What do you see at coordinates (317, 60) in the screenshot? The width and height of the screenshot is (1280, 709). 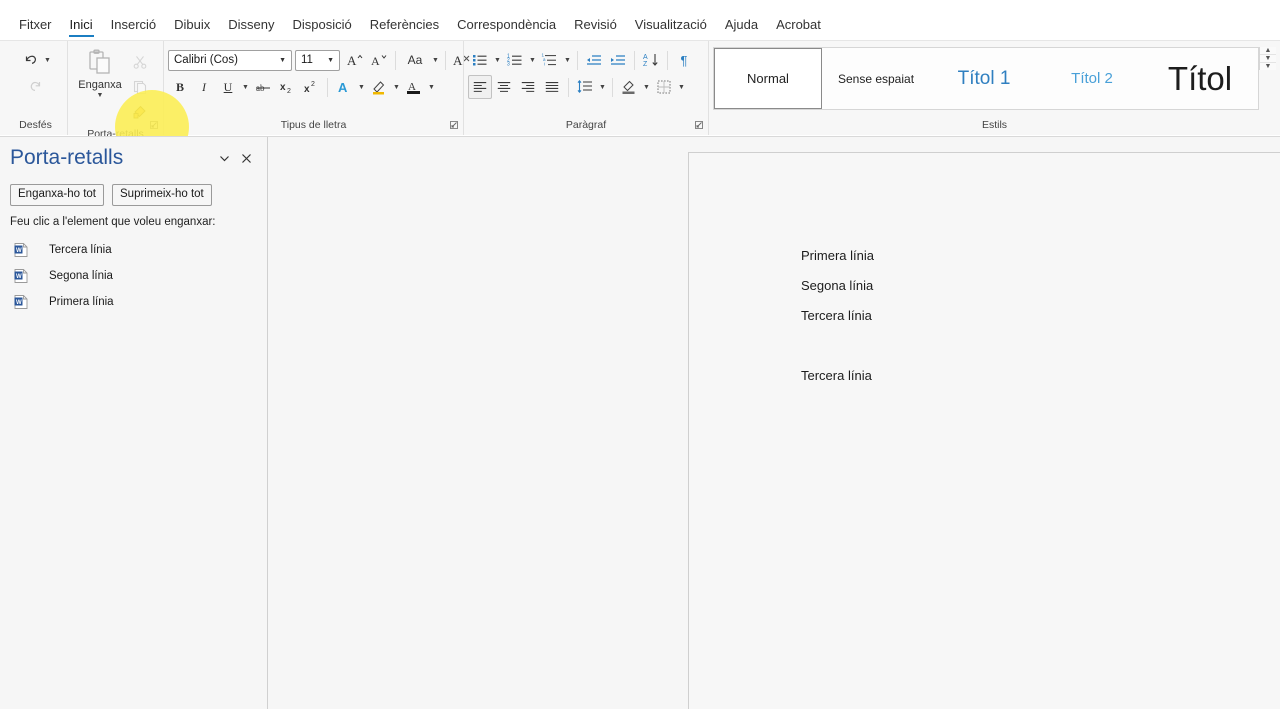 I see `font-size-combo: 11 ▼` at bounding box center [317, 60].